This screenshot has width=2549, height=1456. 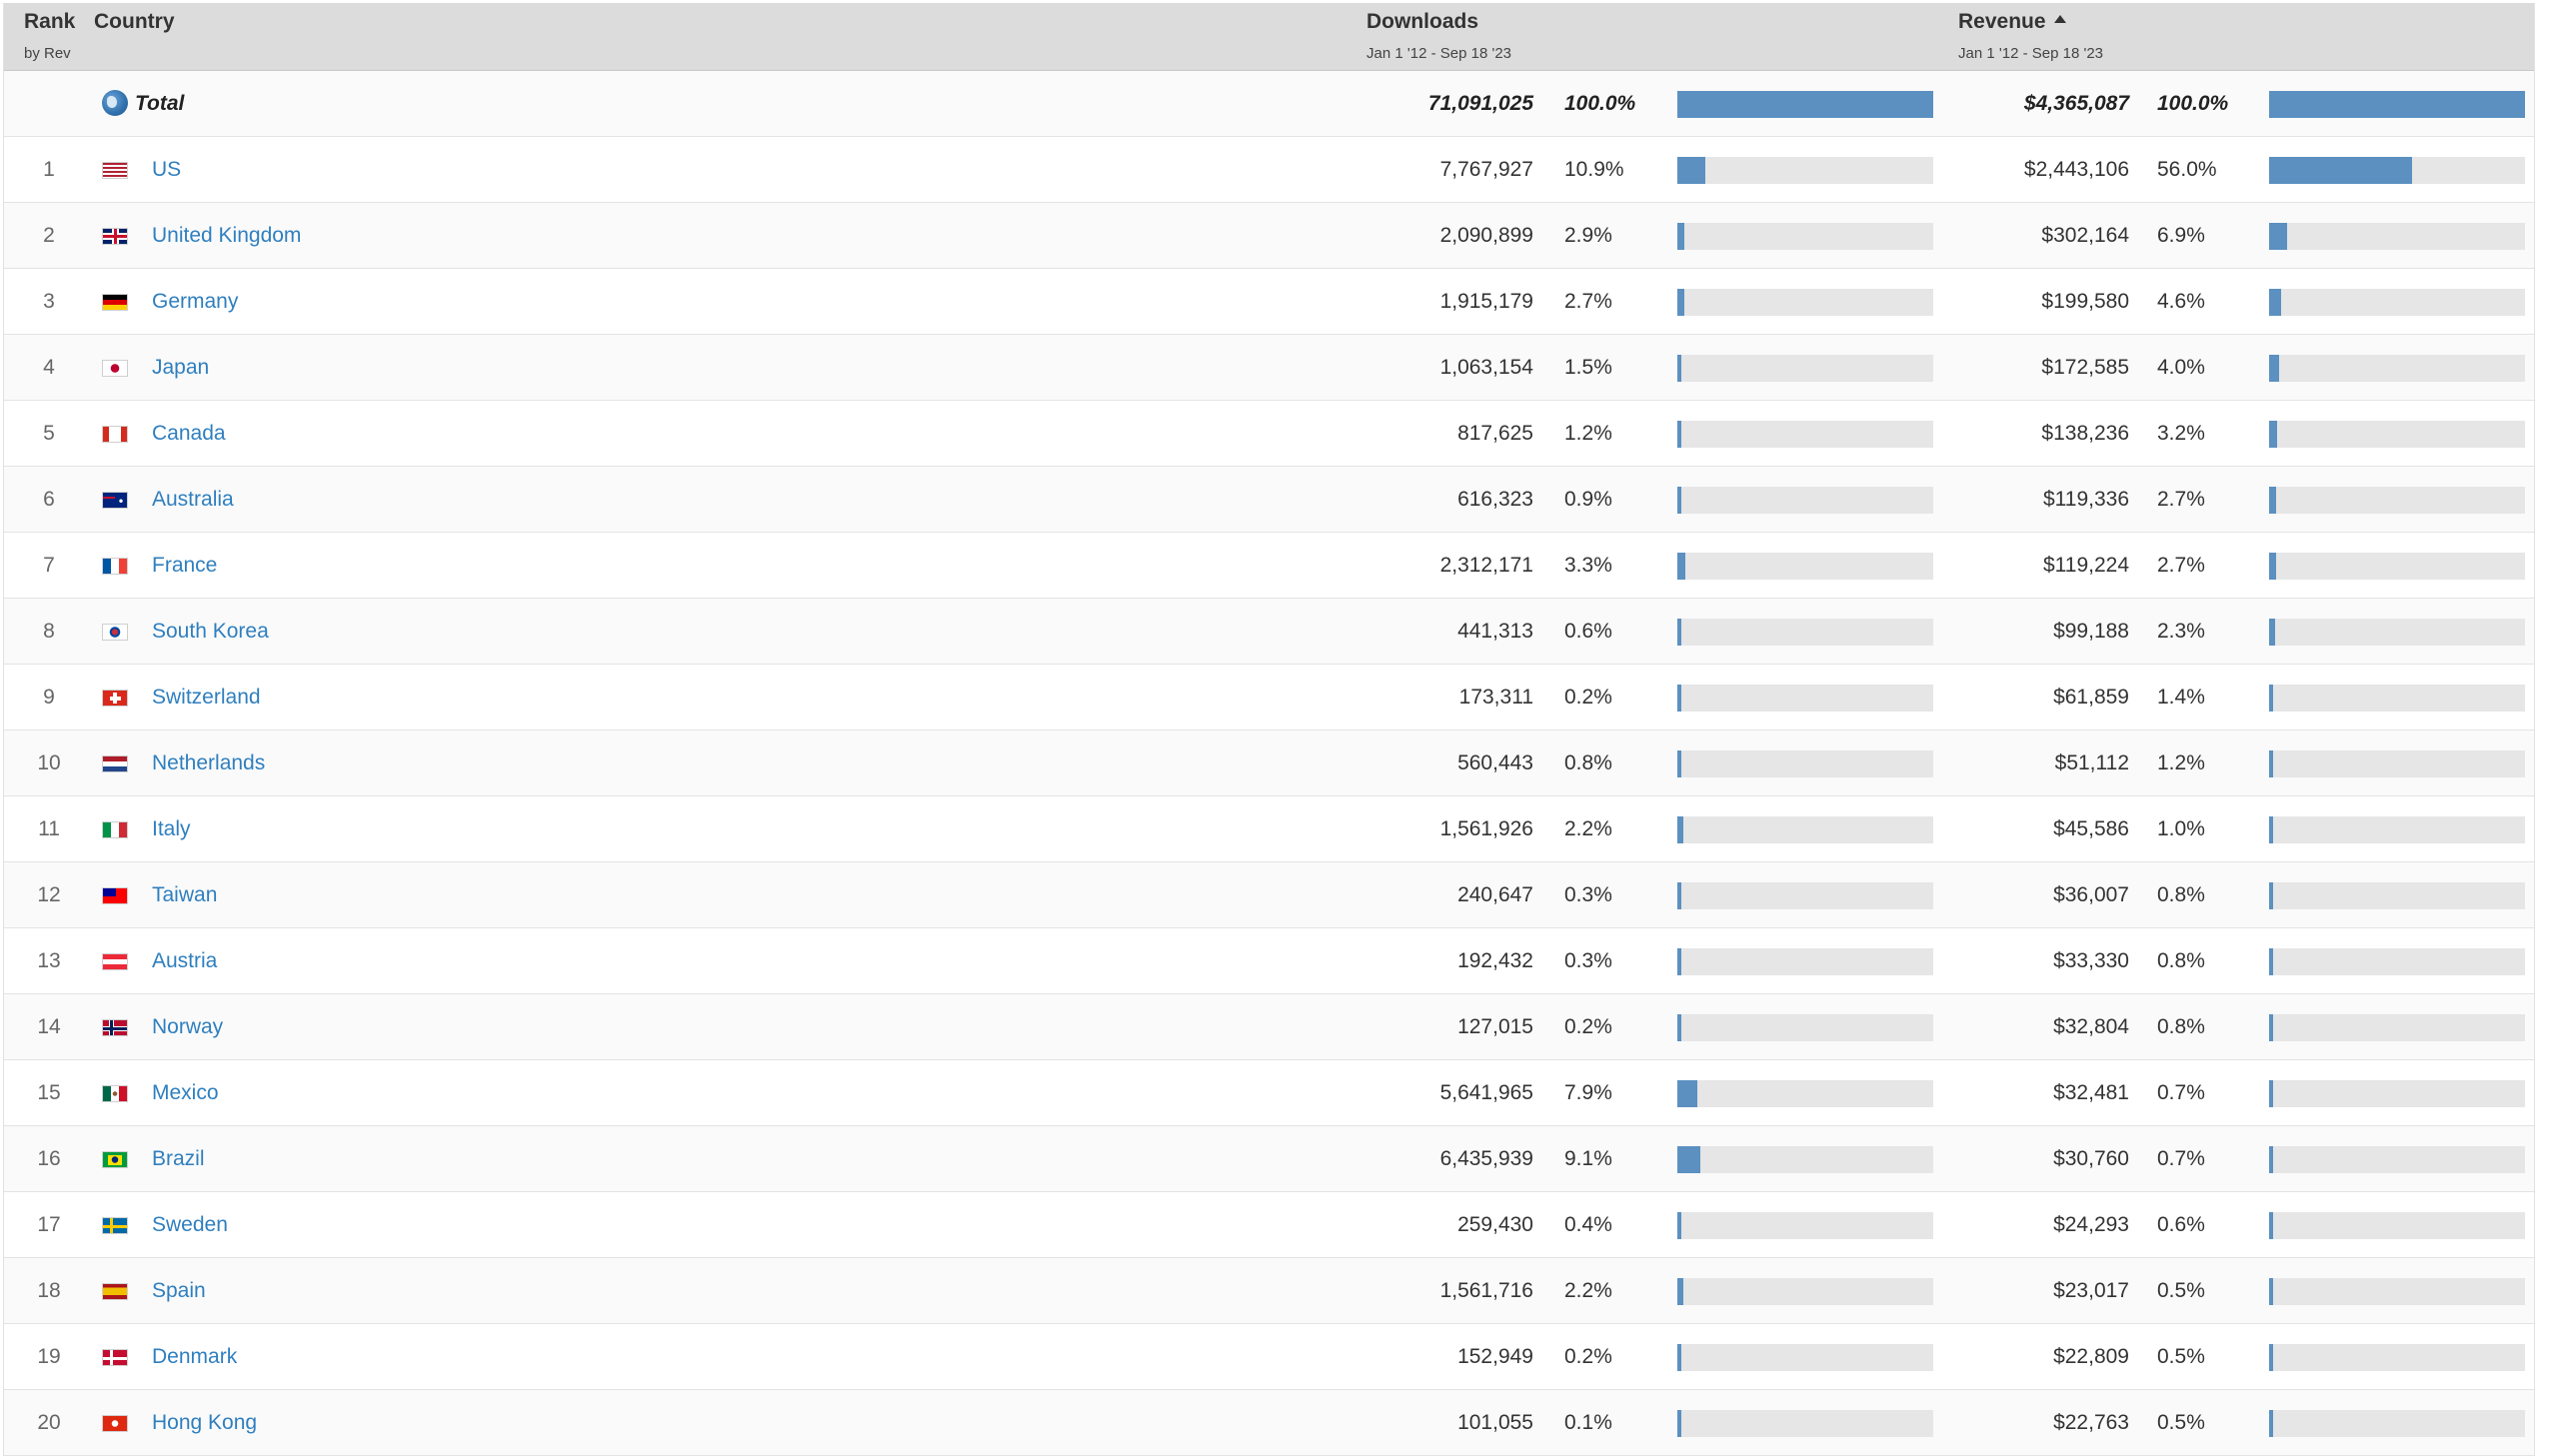 What do you see at coordinates (1422, 22) in the screenshot?
I see `downloads-column-header: Downloads` at bounding box center [1422, 22].